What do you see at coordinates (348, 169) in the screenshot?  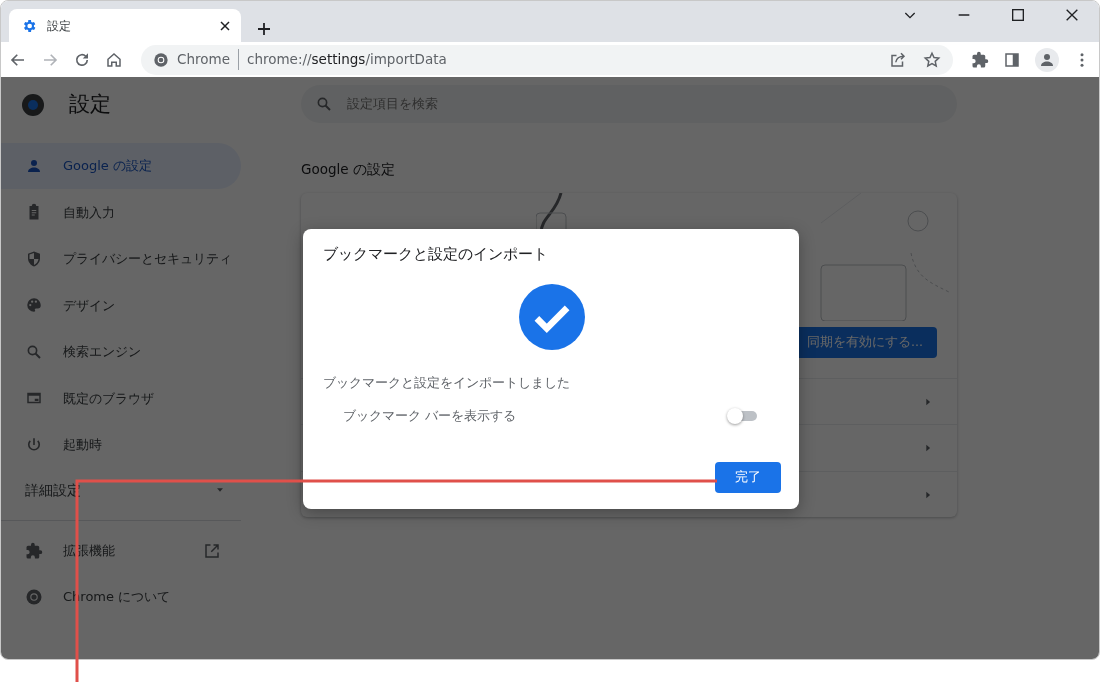 I see `section-title: Google の設定` at bounding box center [348, 169].